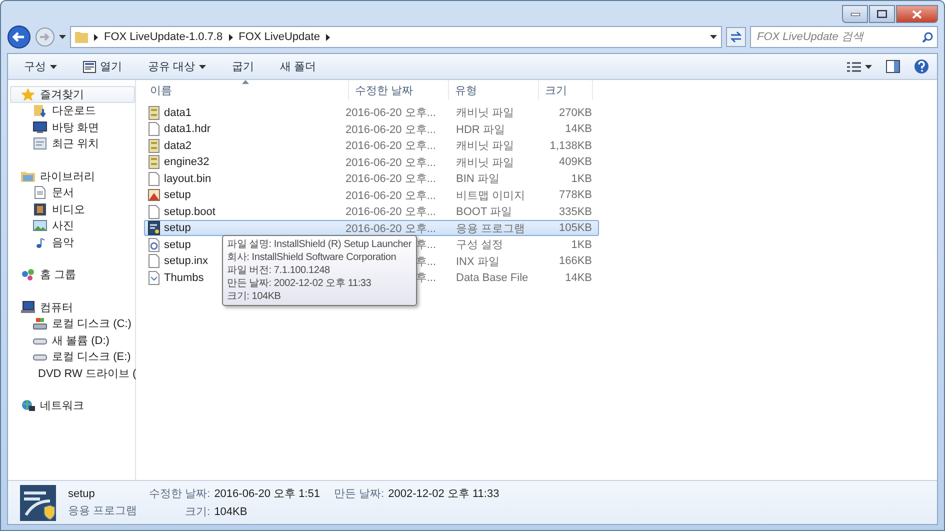  What do you see at coordinates (56, 307) in the screenshot?
I see `sidebar-label: 컴퓨터` at bounding box center [56, 307].